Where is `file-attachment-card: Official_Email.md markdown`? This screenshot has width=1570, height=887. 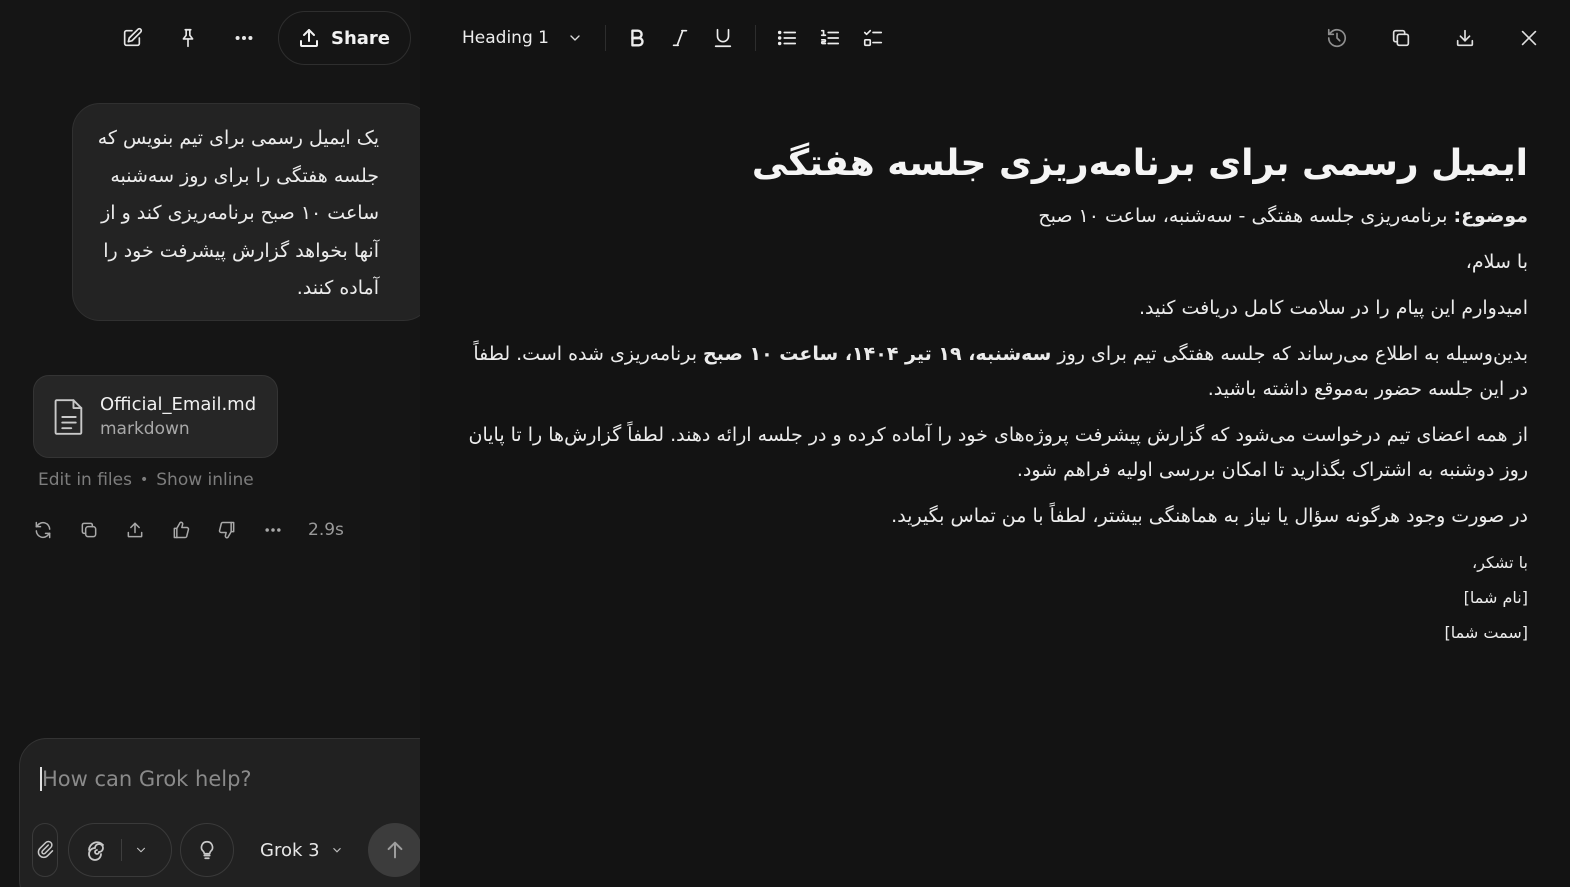
file-attachment-card: Official_Email.md markdown is located at coordinates (155, 416).